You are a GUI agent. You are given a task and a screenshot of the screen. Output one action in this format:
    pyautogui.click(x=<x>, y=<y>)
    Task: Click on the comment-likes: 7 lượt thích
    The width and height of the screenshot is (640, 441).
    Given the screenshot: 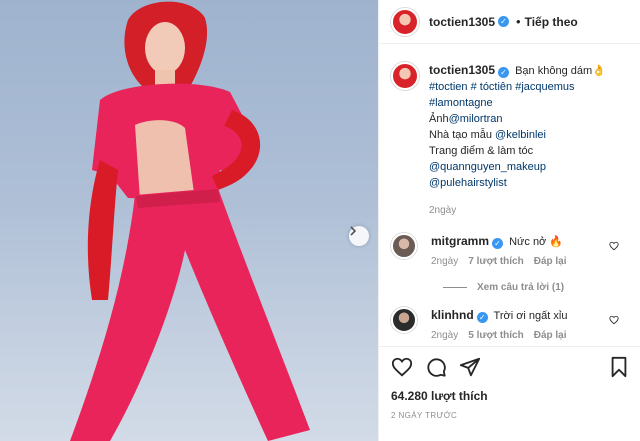 What is the action you would take?
    pyautogui.click(x=495, y=262)
    